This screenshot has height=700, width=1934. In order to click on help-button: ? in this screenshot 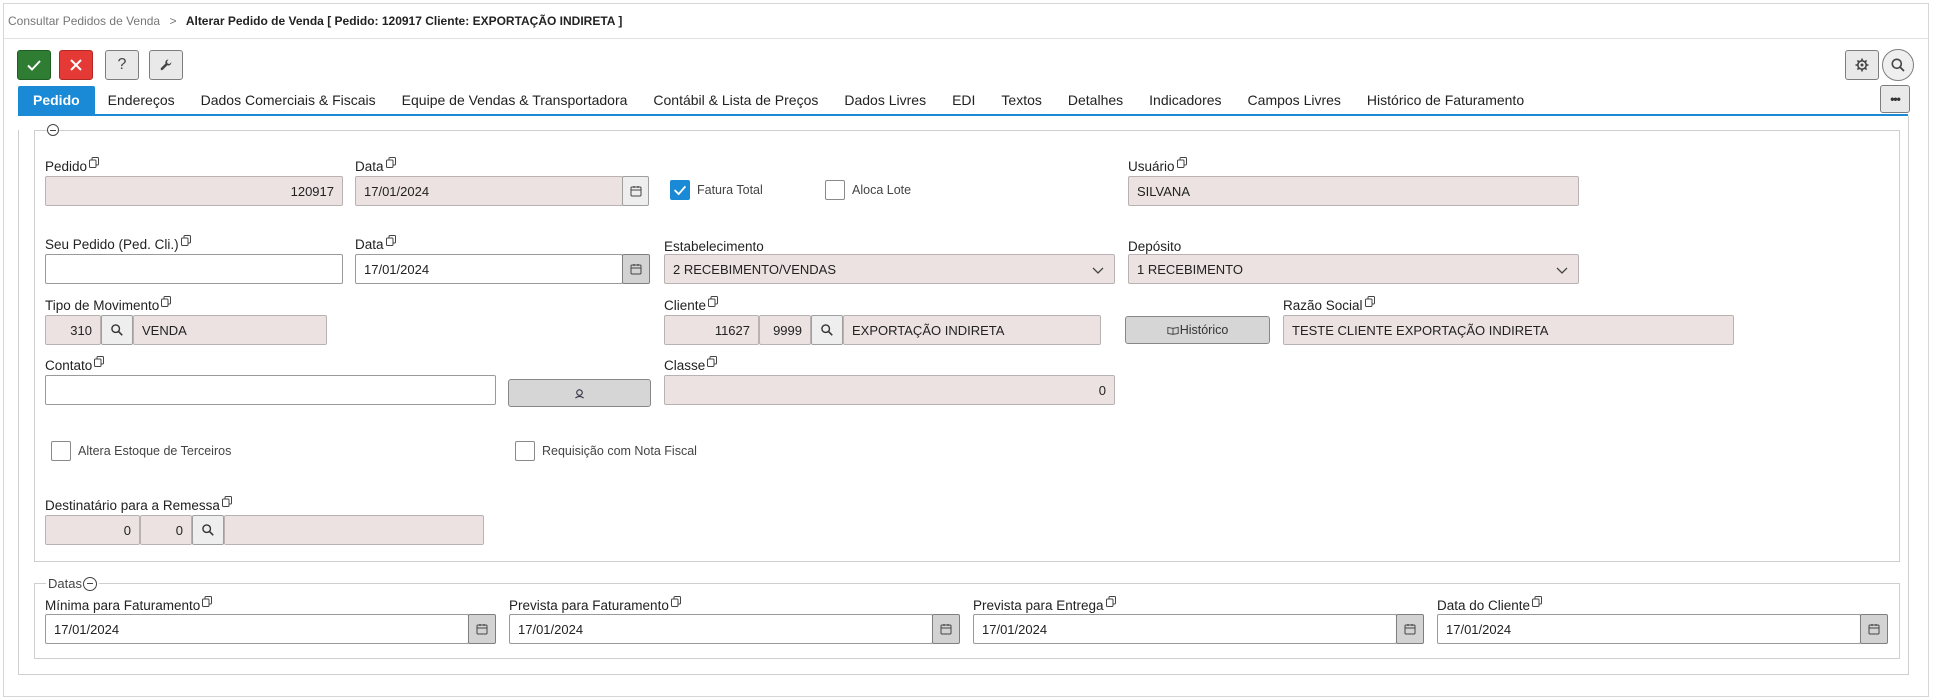, I will do `click(122, 65)`.